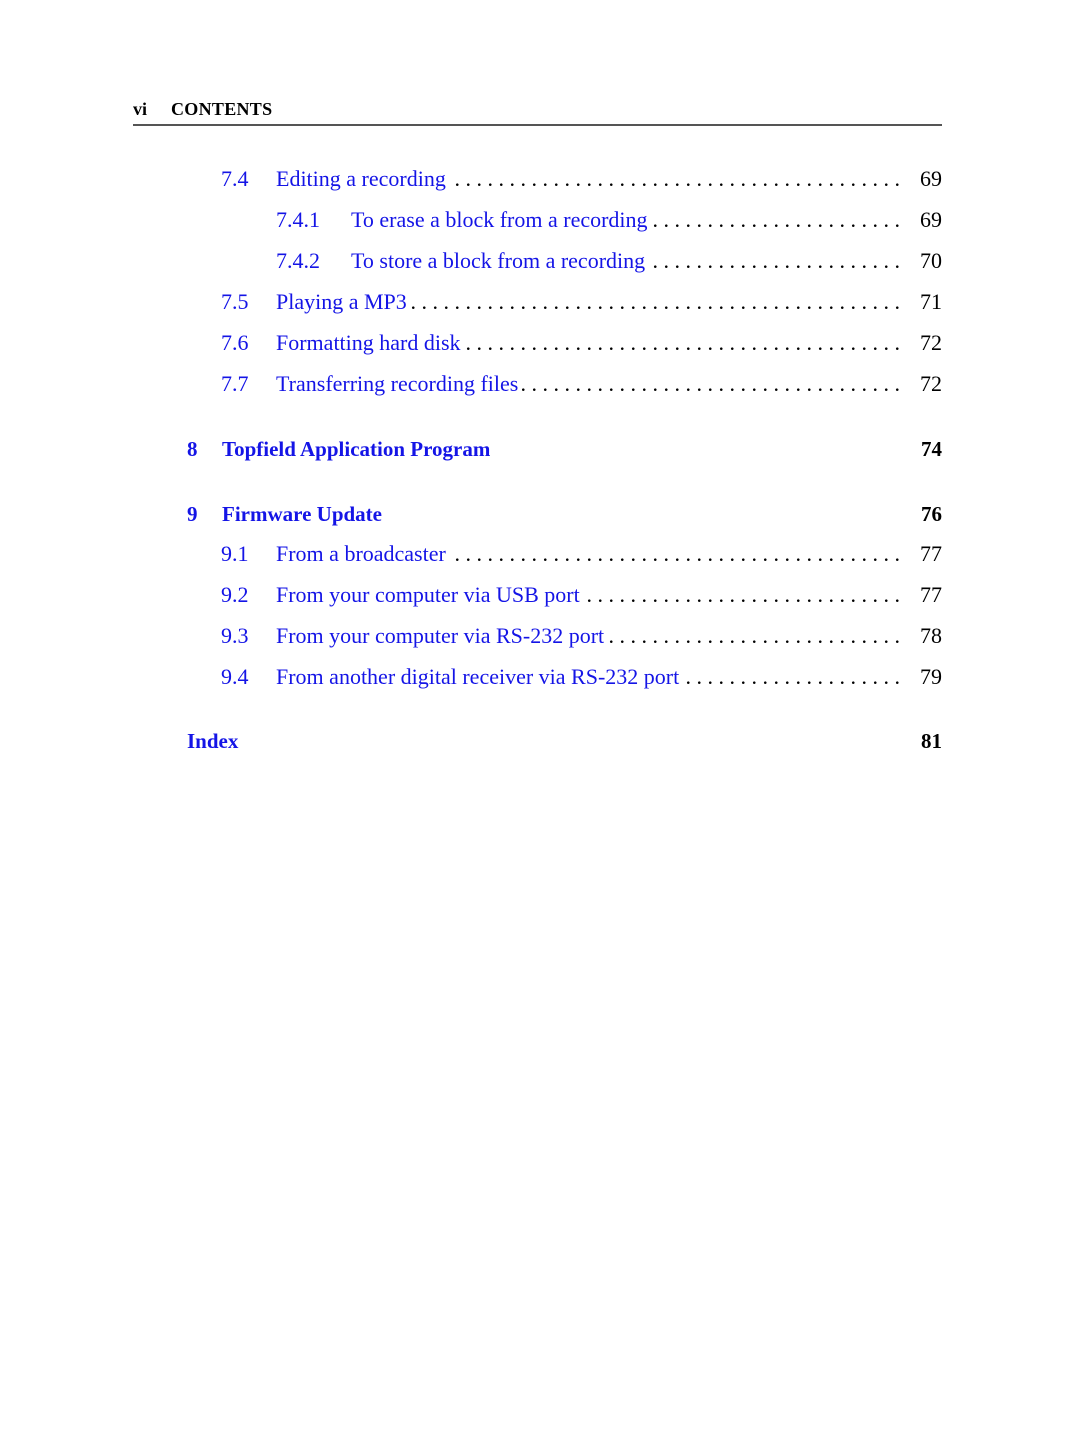 This screenshot has height=1439, width=1080. I want to click on toc-entry-title: From a broadcaster, so click(363, 554).